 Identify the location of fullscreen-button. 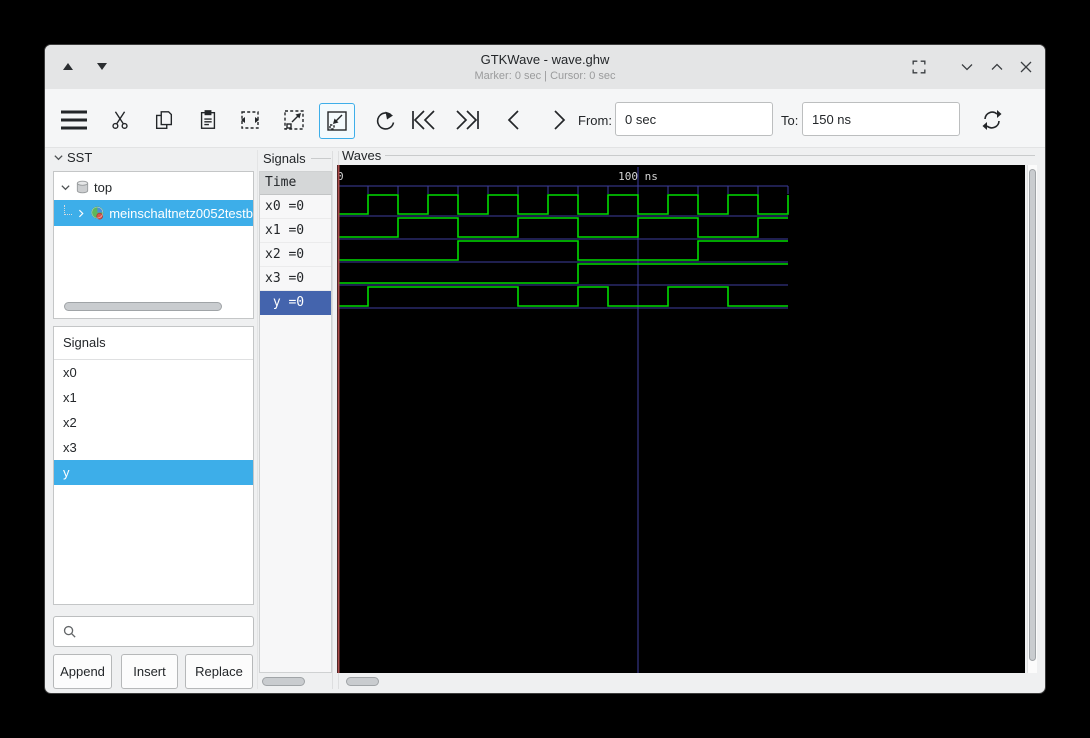
(919, 67).